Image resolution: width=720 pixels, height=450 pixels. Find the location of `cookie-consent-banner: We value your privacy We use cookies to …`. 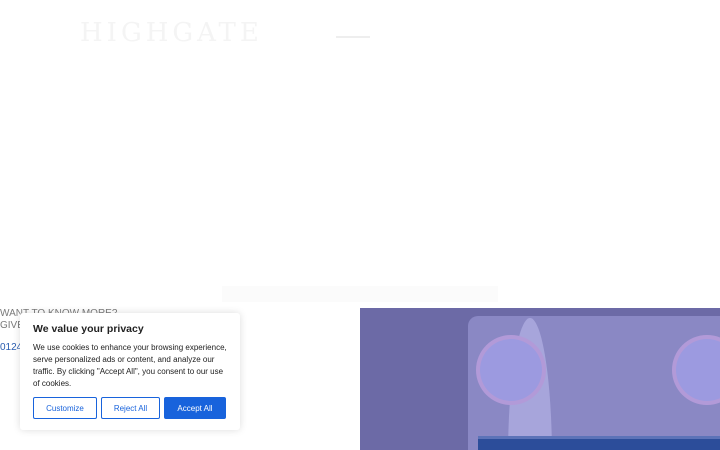

cookie-consent-banner: We value your privacy We use cookies to … is located at coordinates (130, 371).